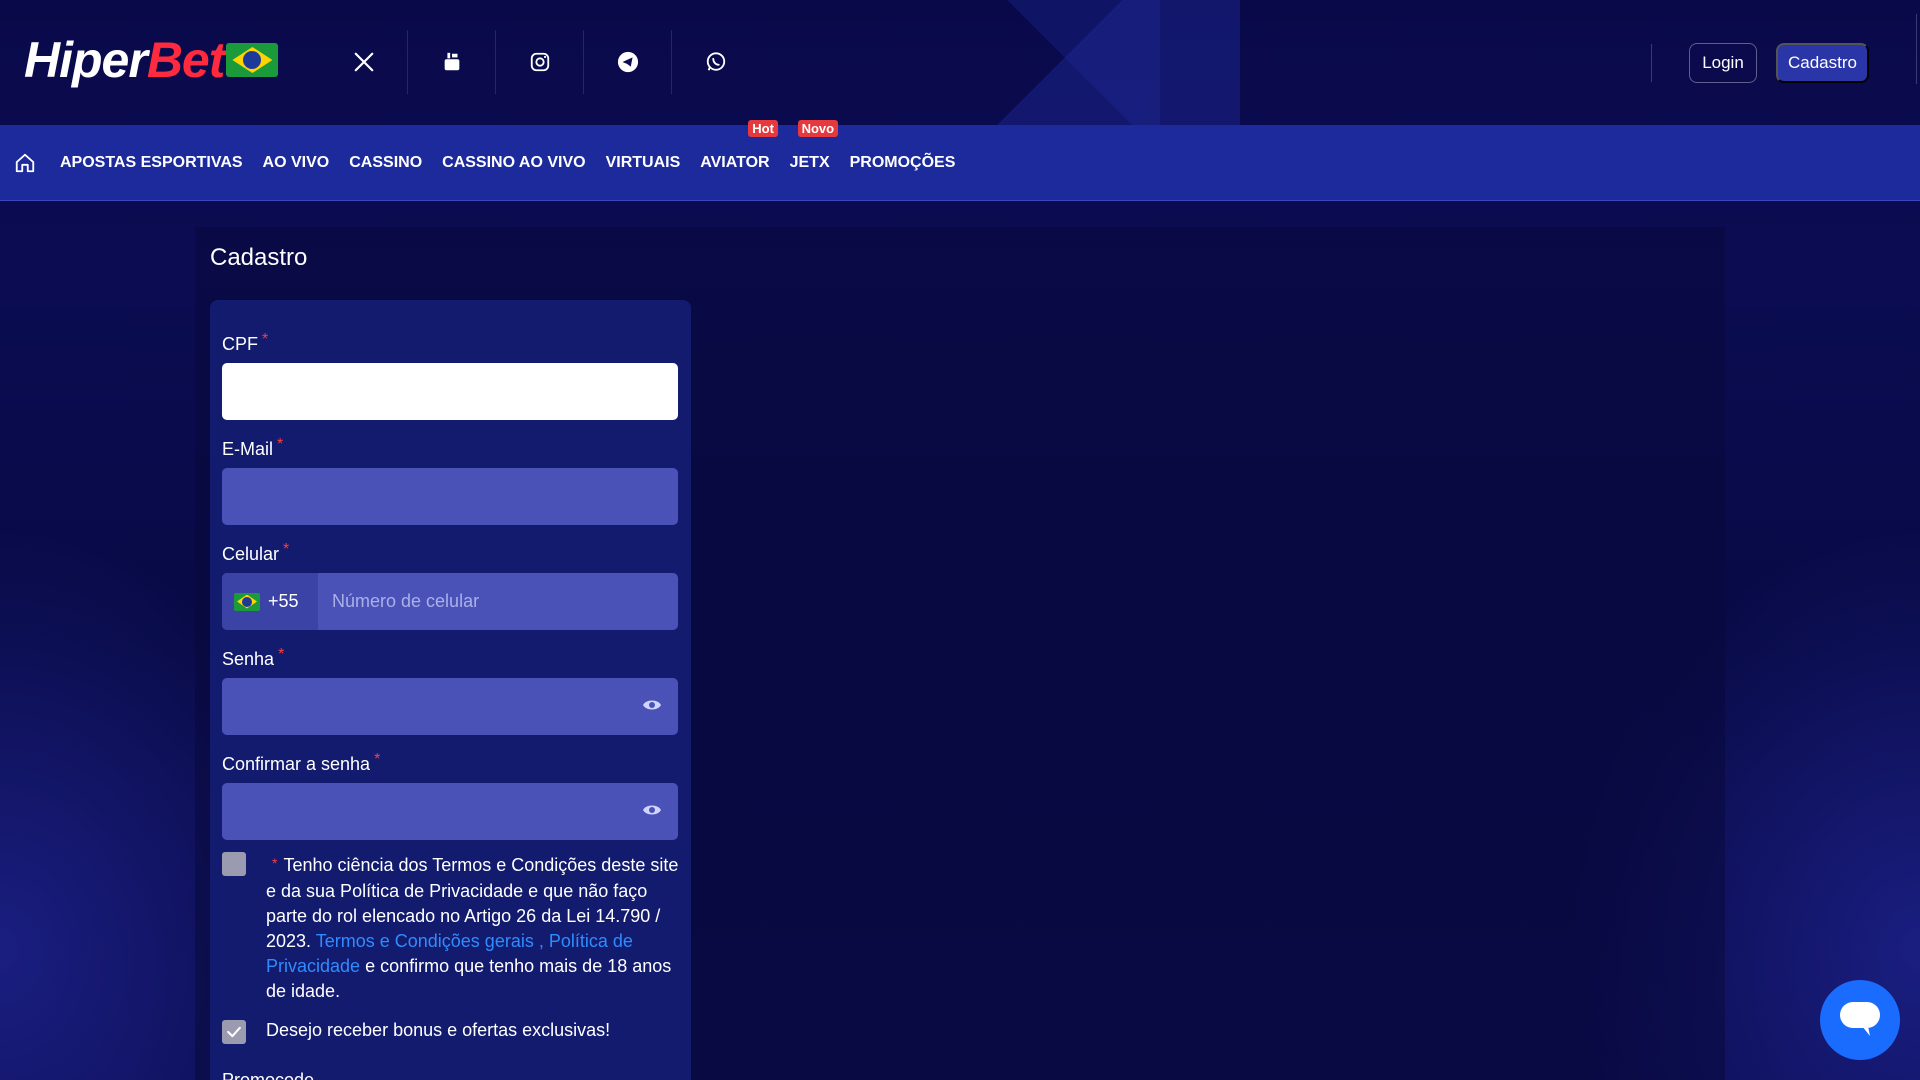 The height and width of the screenshot is (1080, 1920). I want to click on social-links, so click(540, 62).